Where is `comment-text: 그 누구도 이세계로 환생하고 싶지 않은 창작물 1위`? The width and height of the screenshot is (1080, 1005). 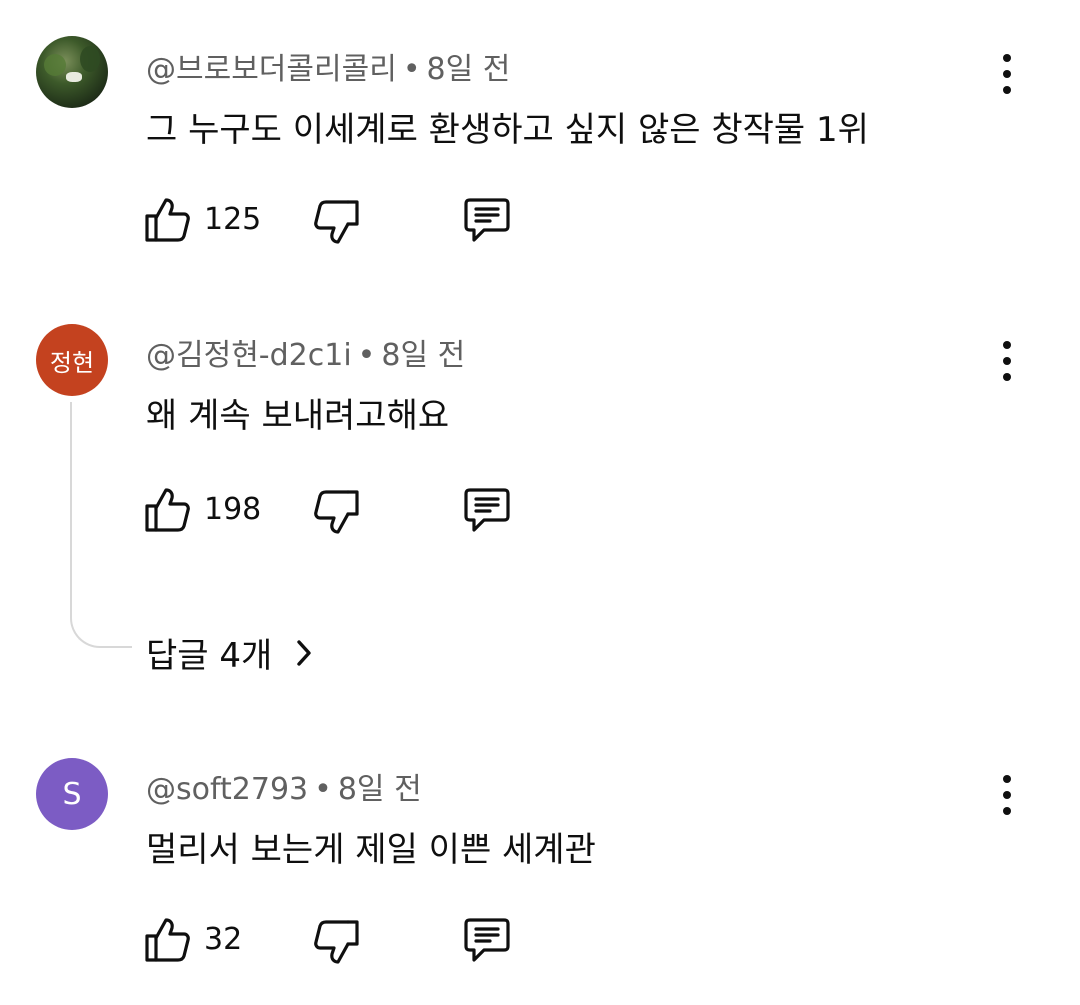 comment-text: 그 누구도 이세계로 환생하고 싶지 않은 창작물 1위 is located at coordinates (507, 130).